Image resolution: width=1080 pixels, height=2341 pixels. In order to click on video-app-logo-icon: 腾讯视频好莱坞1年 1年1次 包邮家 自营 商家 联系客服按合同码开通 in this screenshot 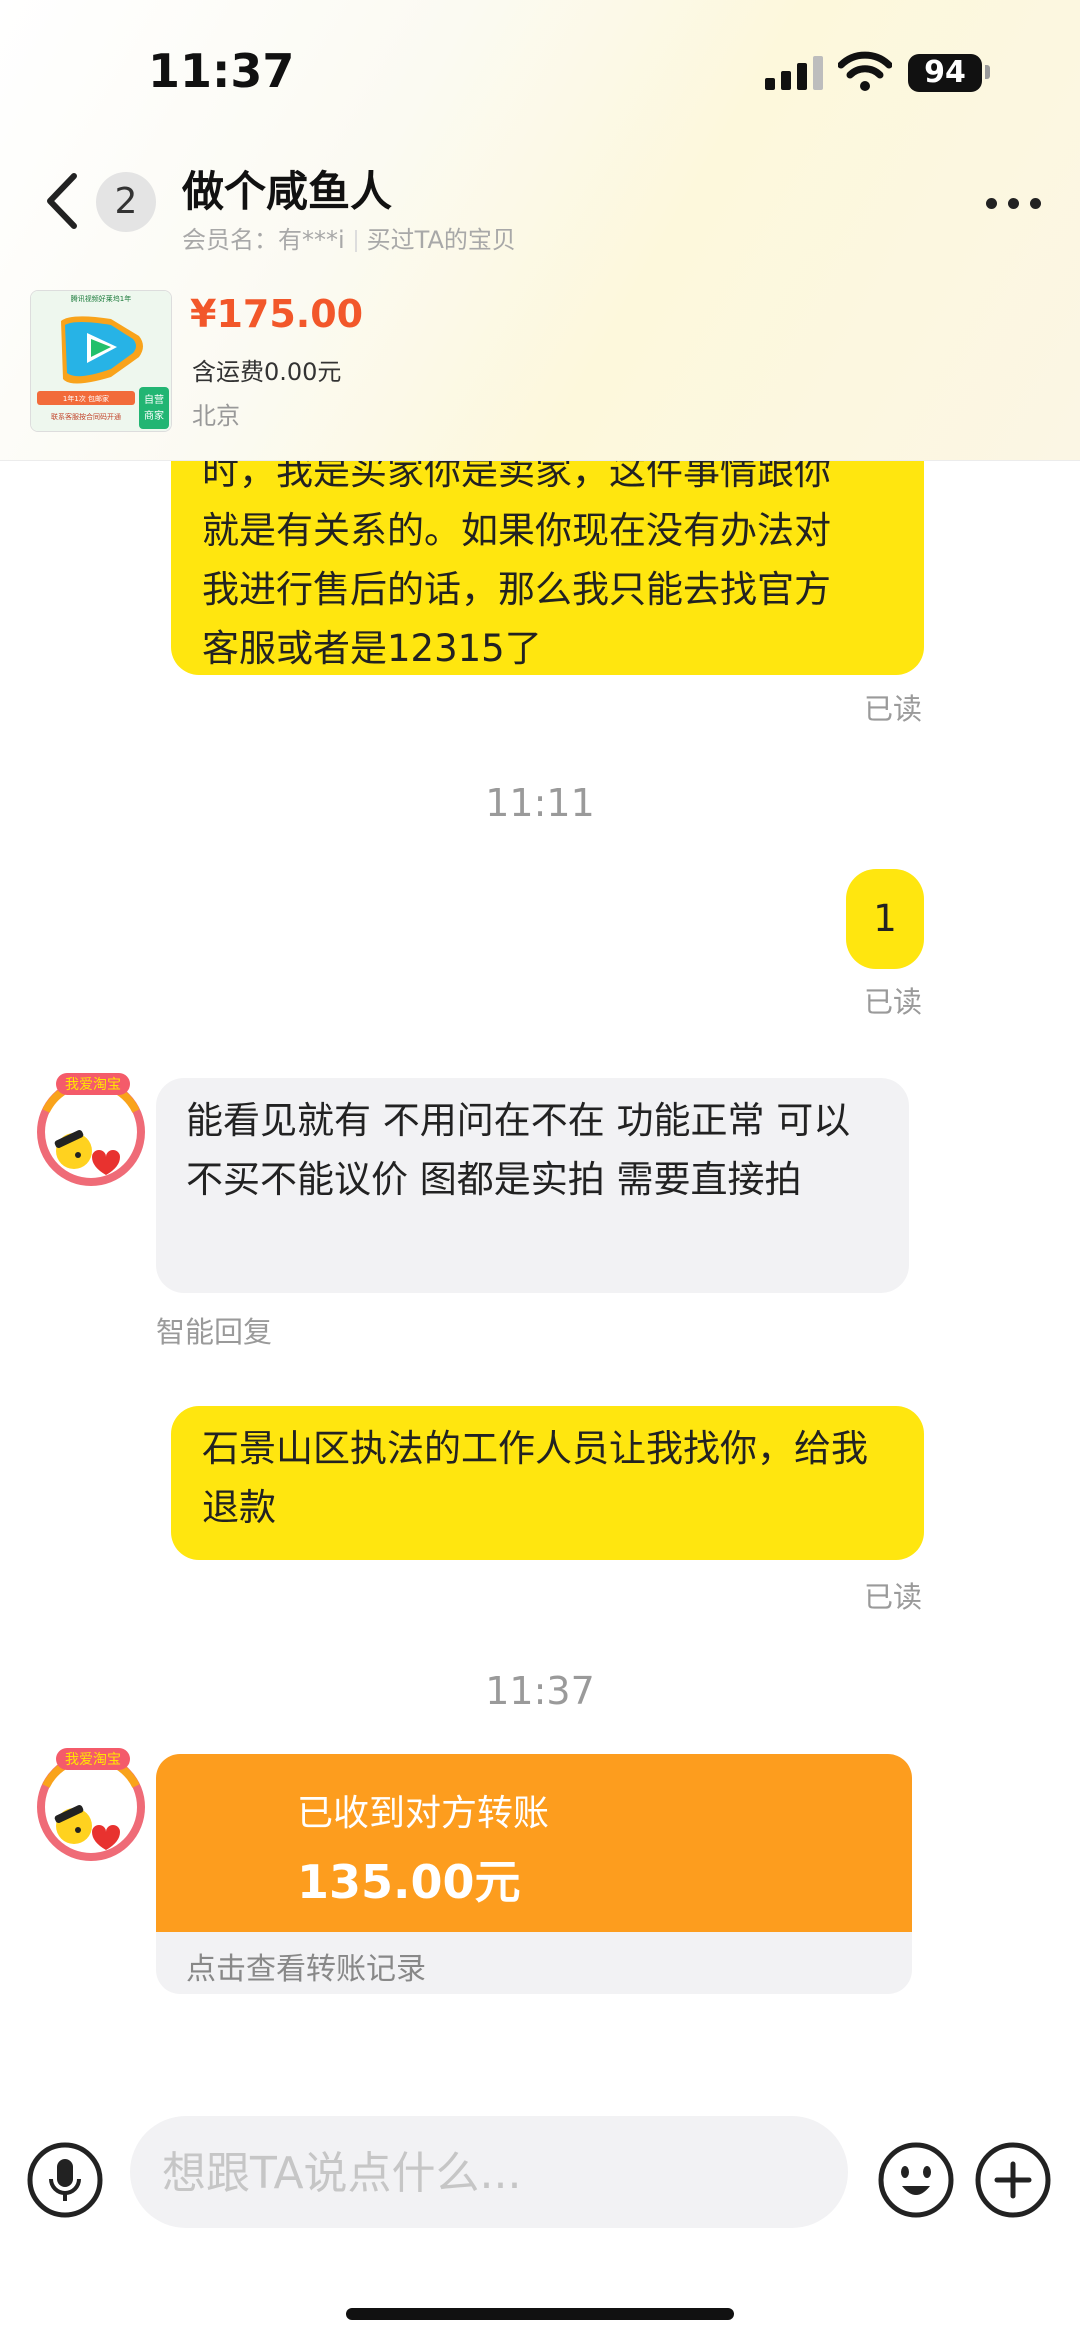, I will do `click(101, 361)`.